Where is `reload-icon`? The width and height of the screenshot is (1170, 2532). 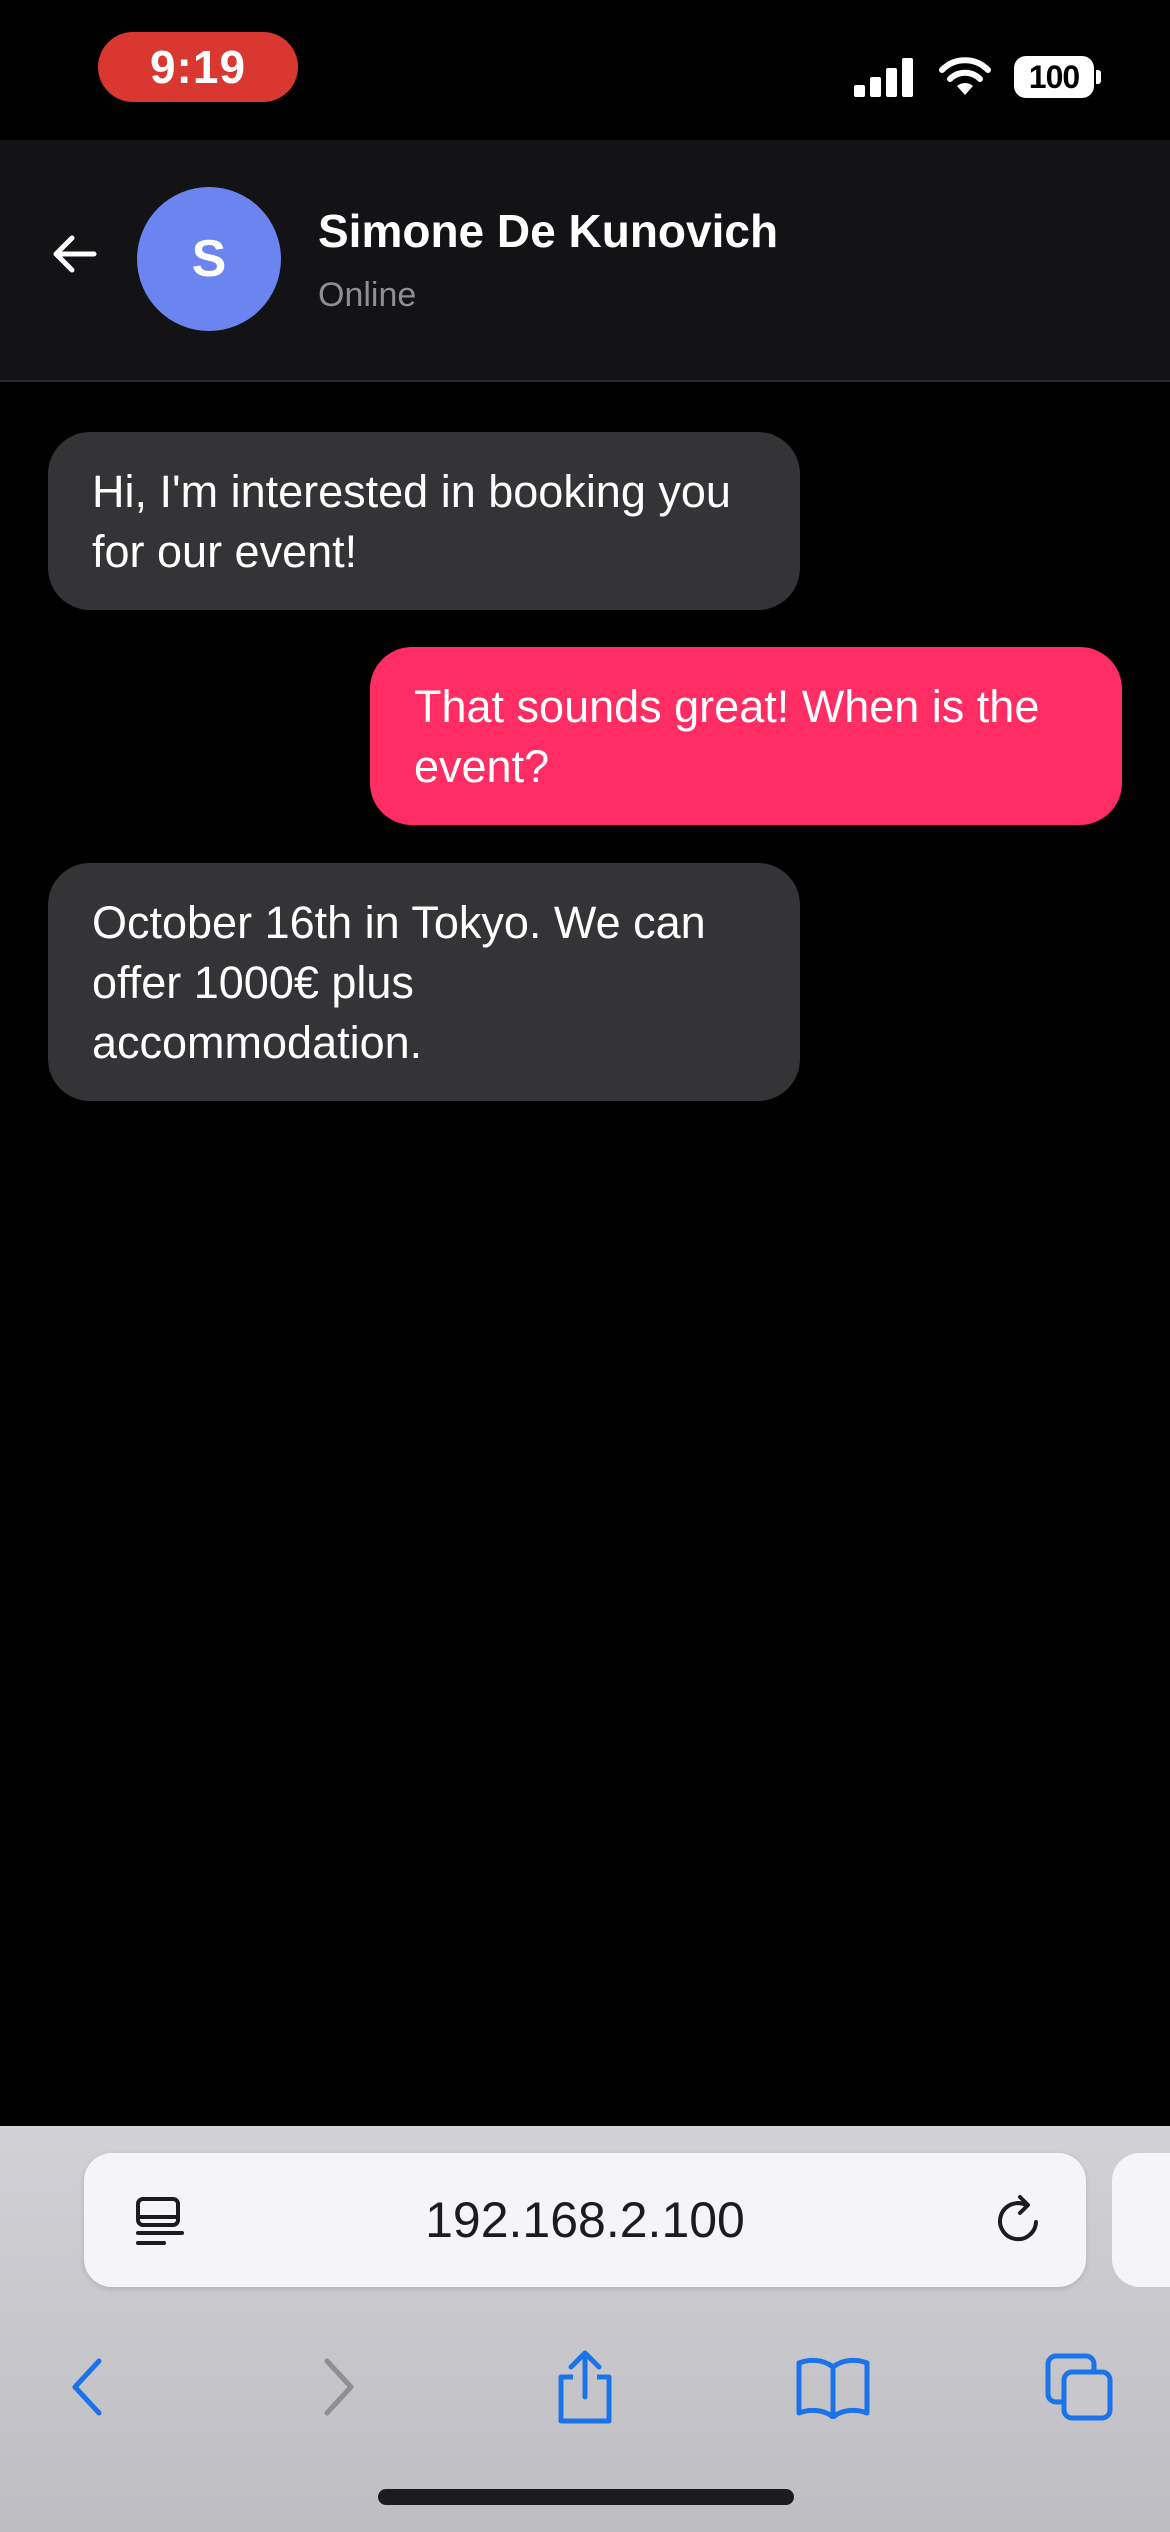 reload-icon is located at coordinates (1019, 2220).